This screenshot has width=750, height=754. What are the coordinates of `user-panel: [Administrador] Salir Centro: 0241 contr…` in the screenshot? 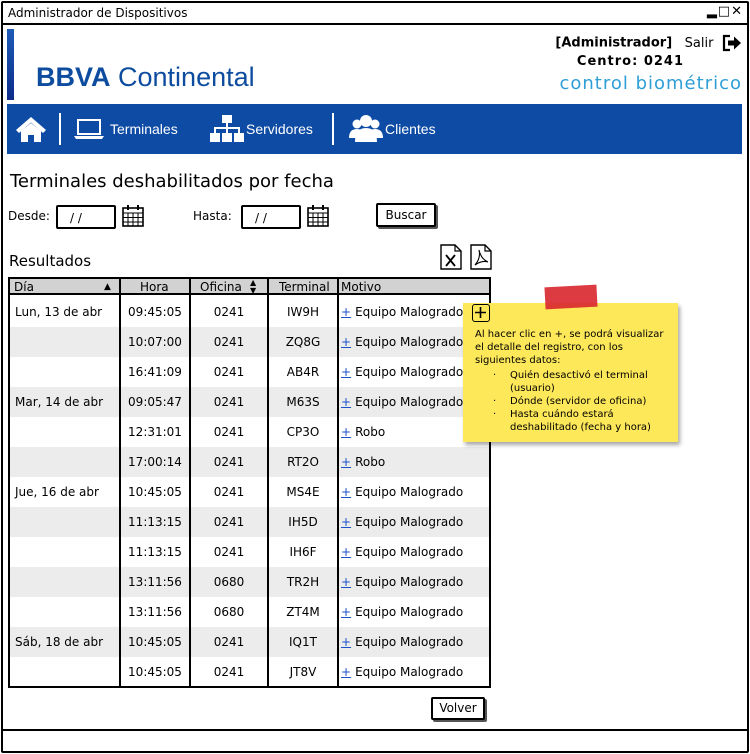 It's located at (648, 64).